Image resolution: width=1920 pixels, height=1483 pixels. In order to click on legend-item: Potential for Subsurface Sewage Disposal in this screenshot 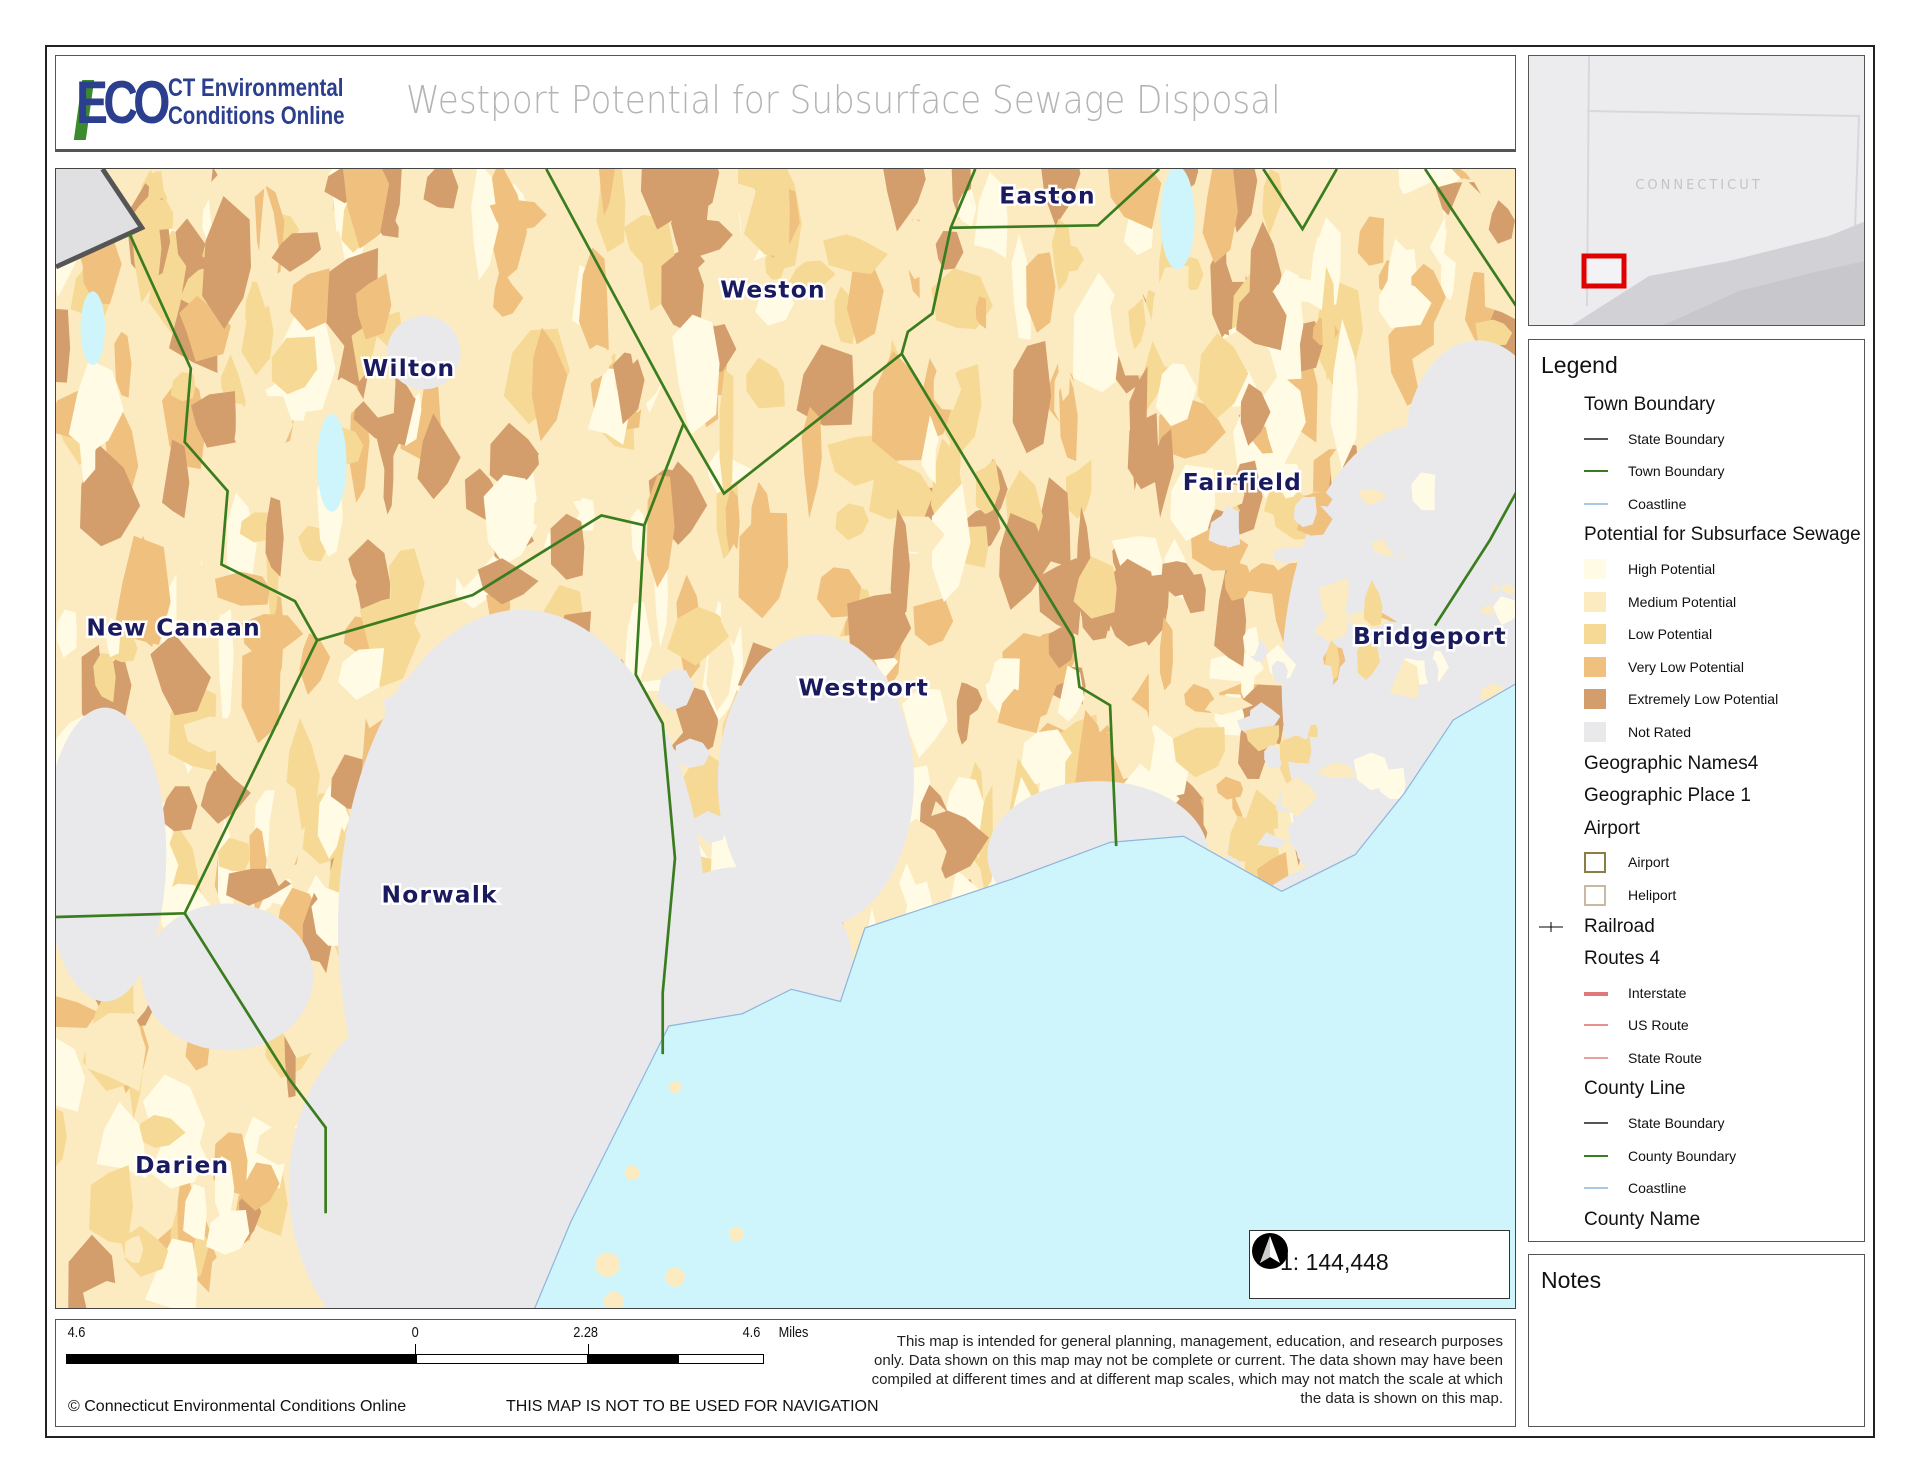, I will do `click(1696, 536)`.